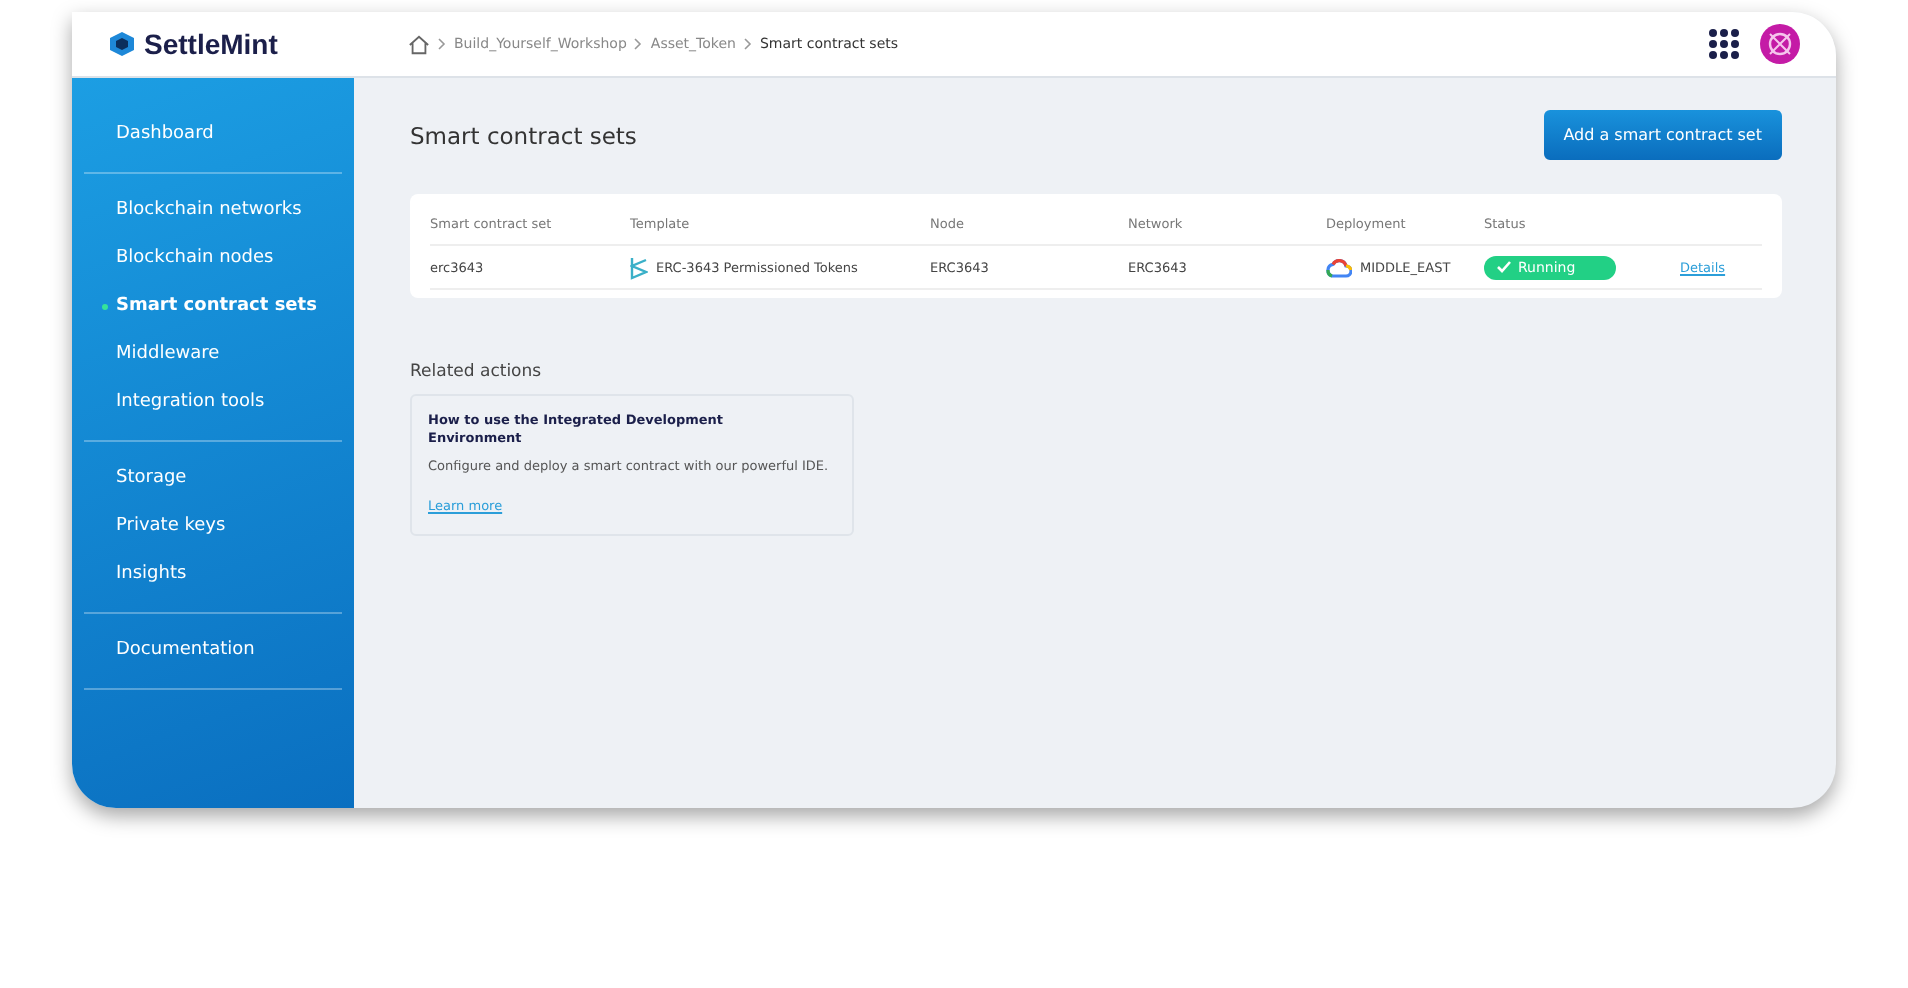 The image size is (1908, 988). Describe the element at coordinates (213, 355) in the screenshot. I see `sidebar-item: Middleware` at that location.